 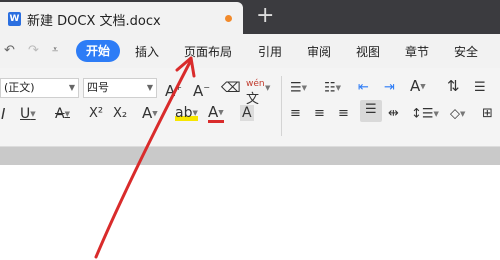 What do you see at coordinates (487, 114) in the screenshot?
I see `borders-icon: ⊞` at bounding box center [487, 114].